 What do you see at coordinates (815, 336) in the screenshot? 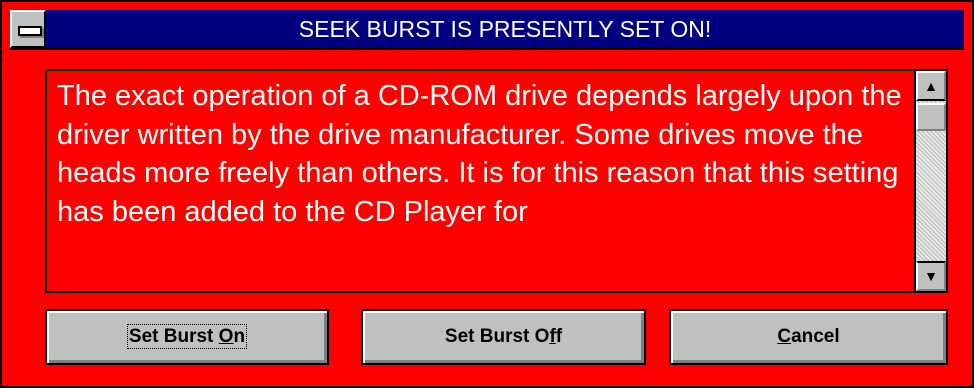
I see `cancel-label-after: ancel` at bounding box center [815, 336].